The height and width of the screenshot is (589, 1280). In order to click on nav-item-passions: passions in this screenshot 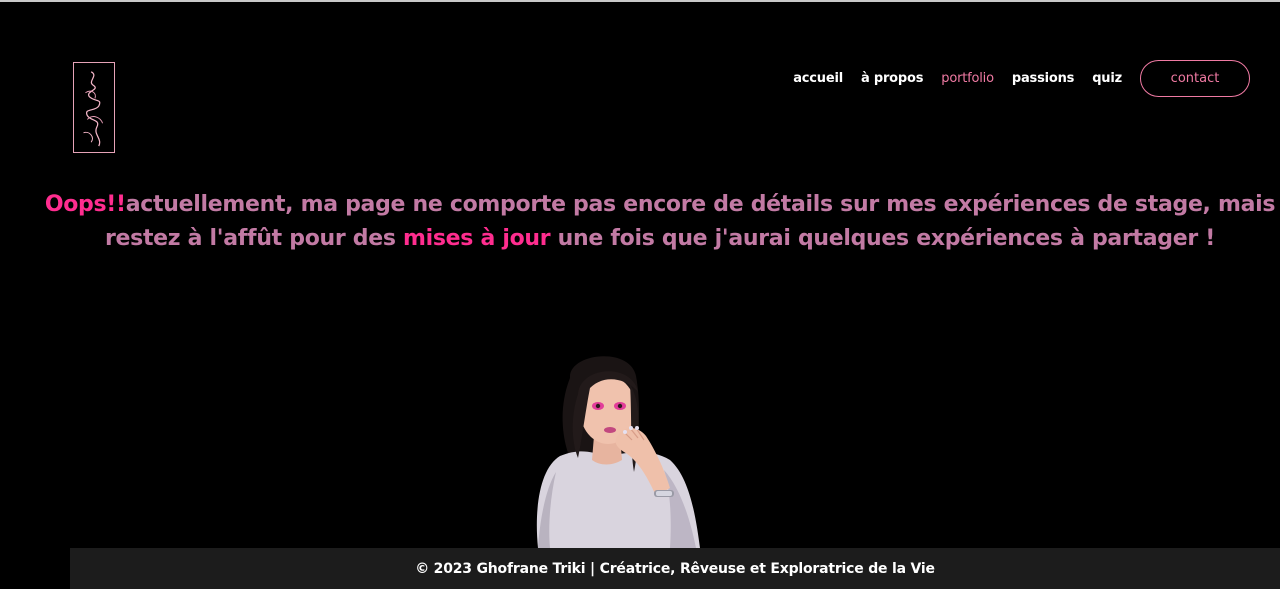, I will do `click(1043, 78)`.